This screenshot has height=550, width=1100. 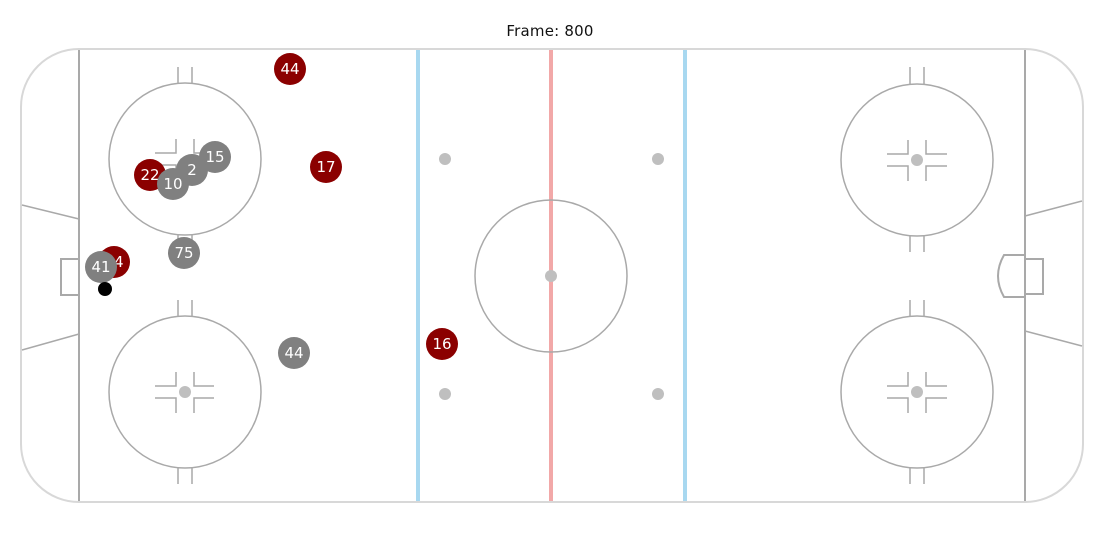 I want to click on player-number: 10, so click(x=172, y=184).